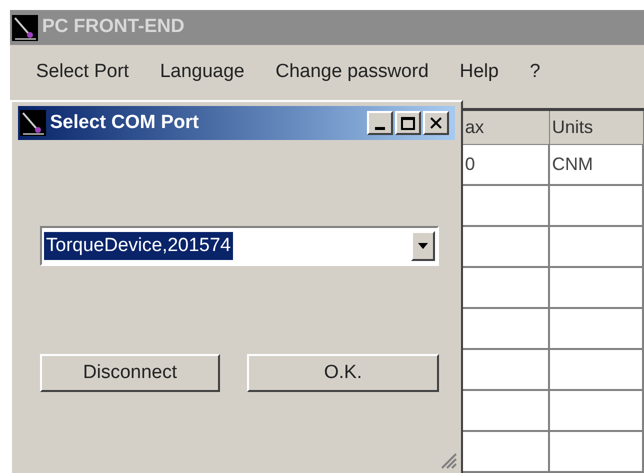 The height and width of the screenshot is (473, 644). What do you see at coordinates (82, 72) in the screenshot?
I see `menu-item: Select Port` at bounding box center [82, 72].